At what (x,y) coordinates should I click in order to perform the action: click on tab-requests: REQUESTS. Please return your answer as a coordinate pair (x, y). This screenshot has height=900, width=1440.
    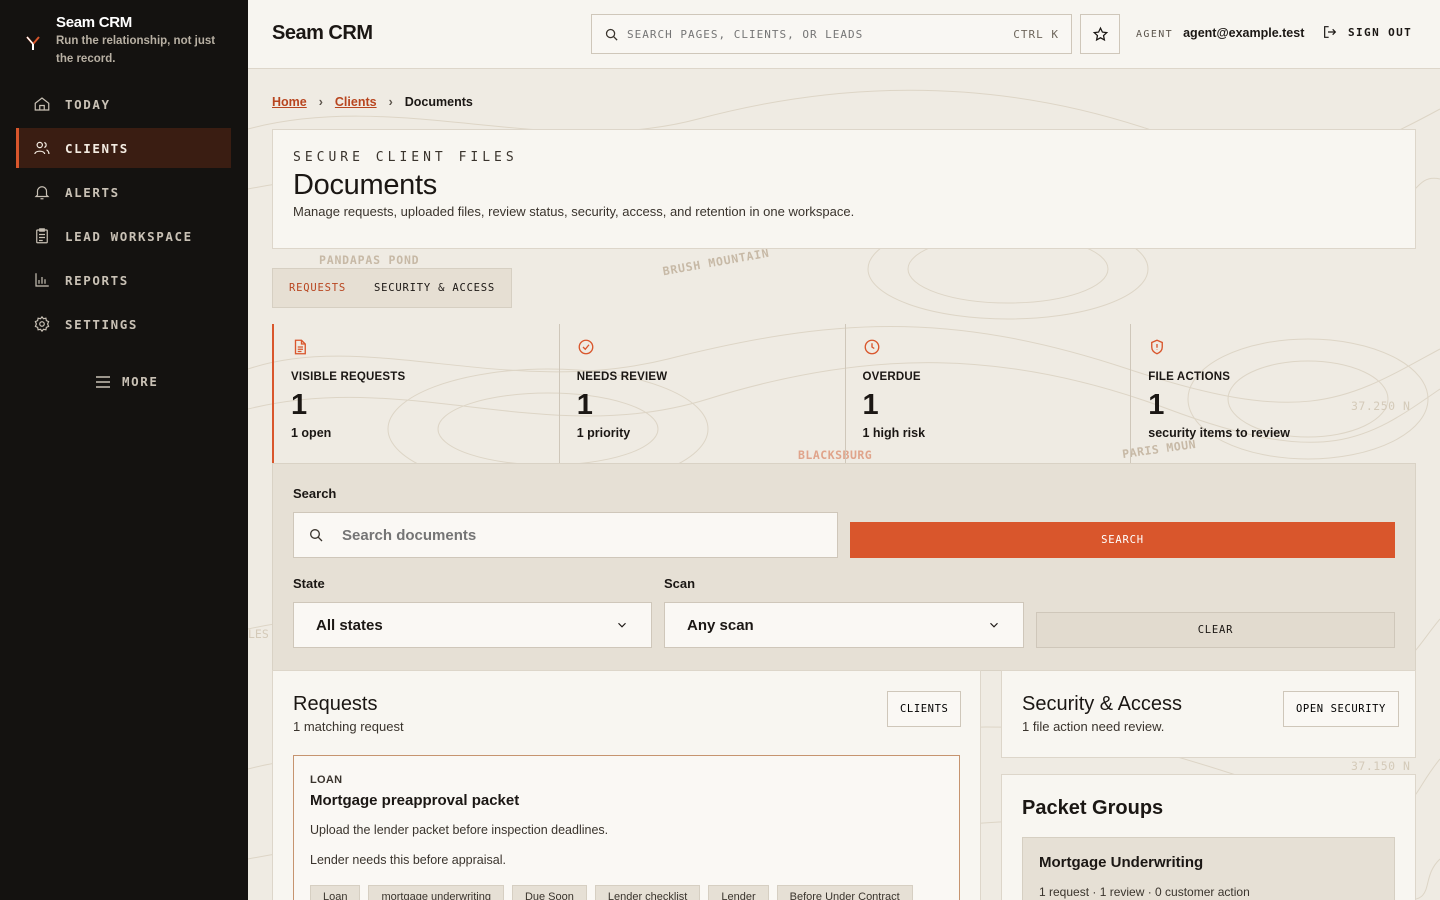
    Looking at the image, I should click on (317, 288).